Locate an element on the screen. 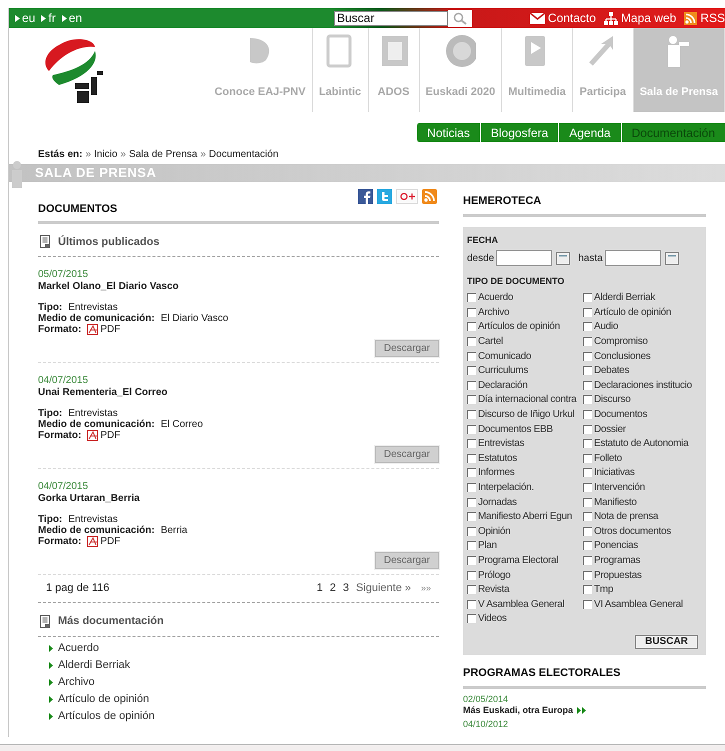  field-value: Entrevistas is located at coordinates (93, 519).